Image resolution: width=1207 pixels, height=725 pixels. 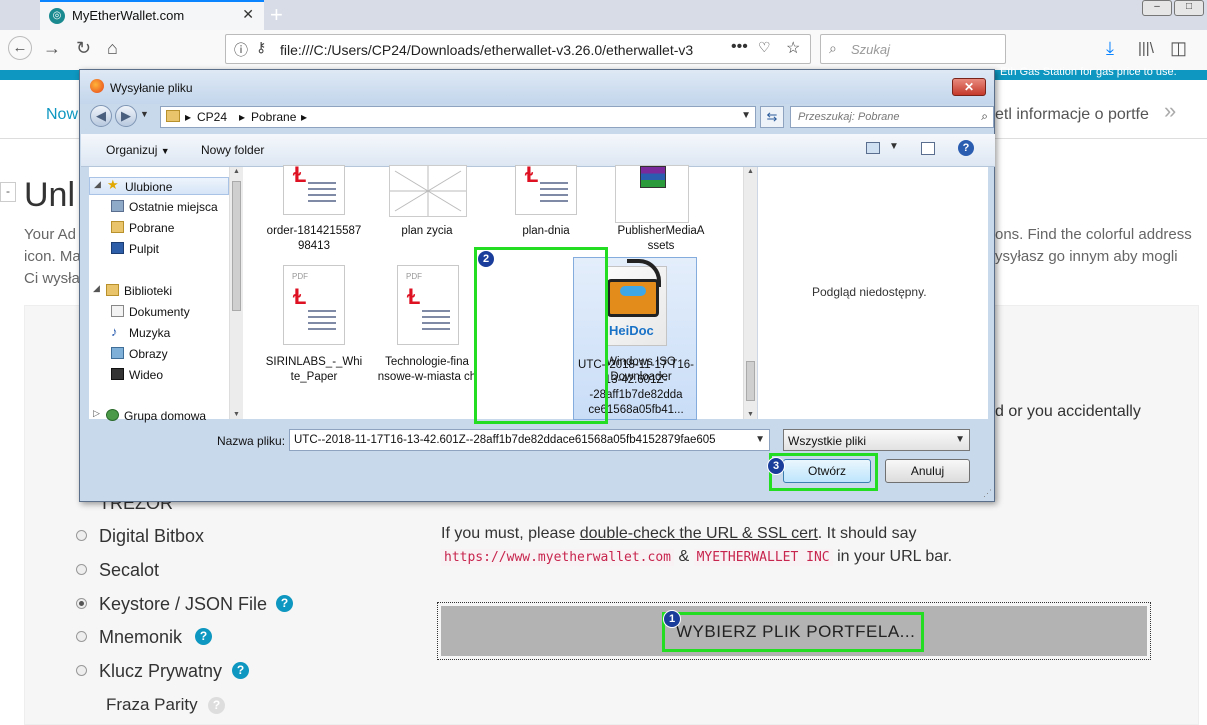 I want to click on key-icon: ⚷, so click(x=261, y=47).